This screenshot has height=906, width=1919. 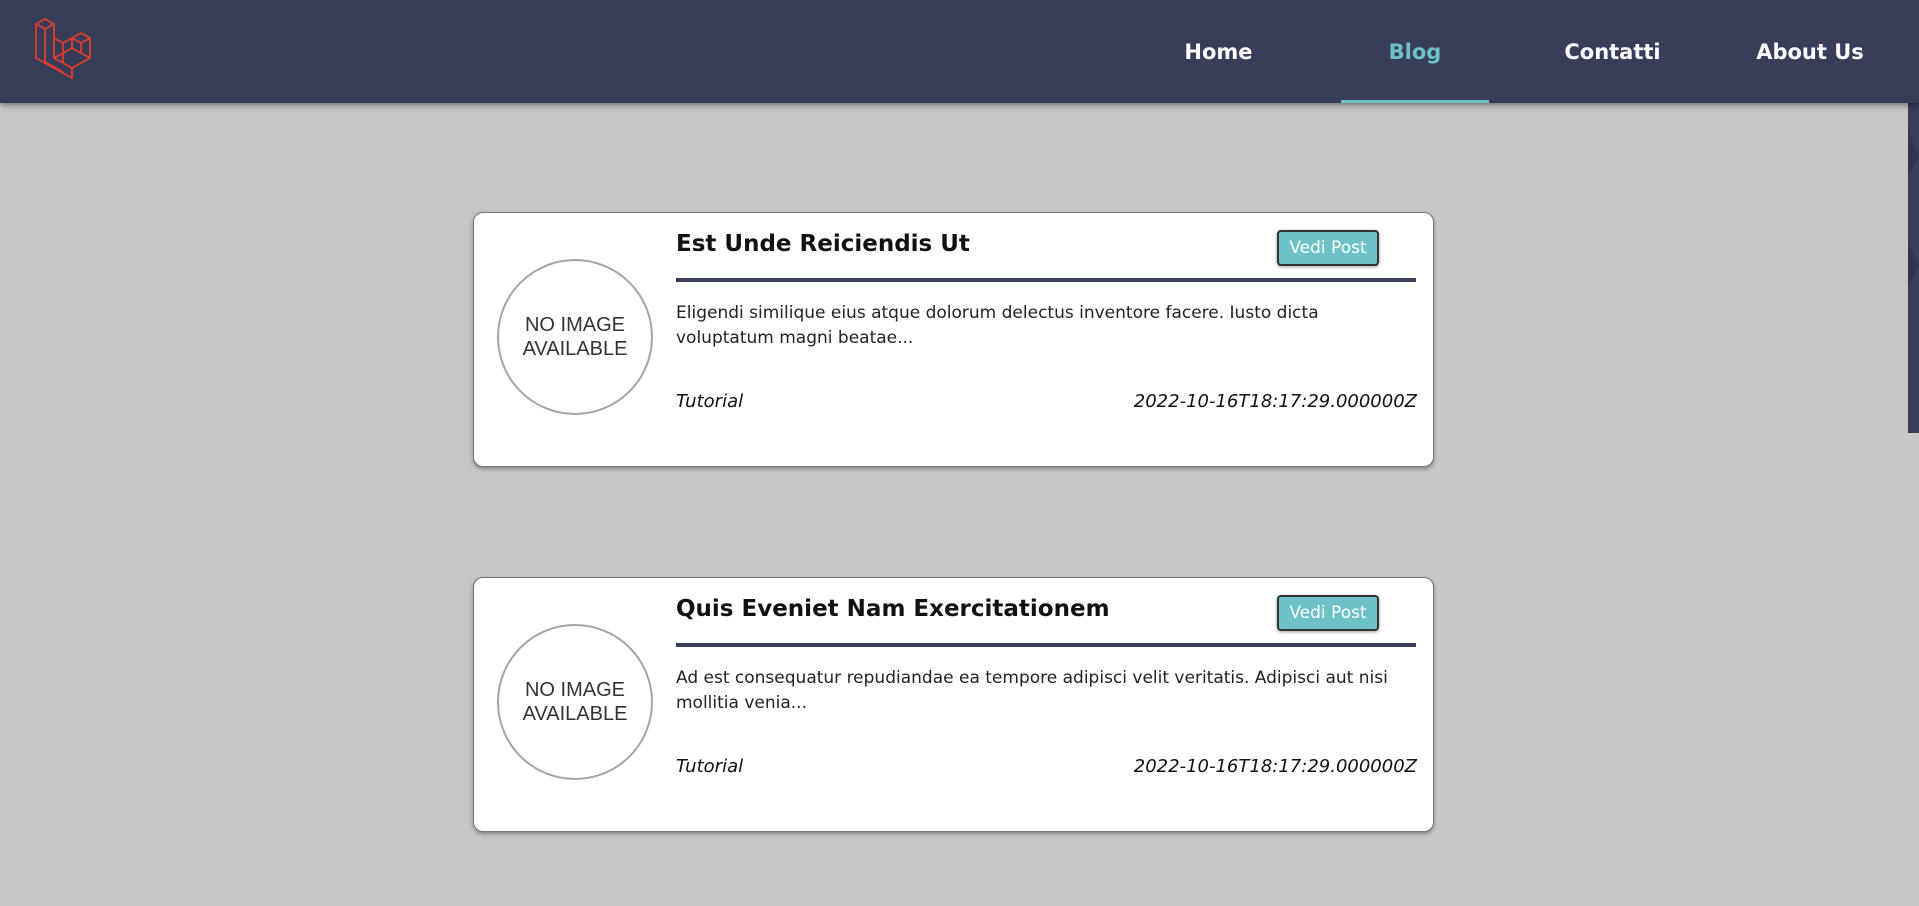 I want to click on nav-home: Home, so click(x=1218, y=51).